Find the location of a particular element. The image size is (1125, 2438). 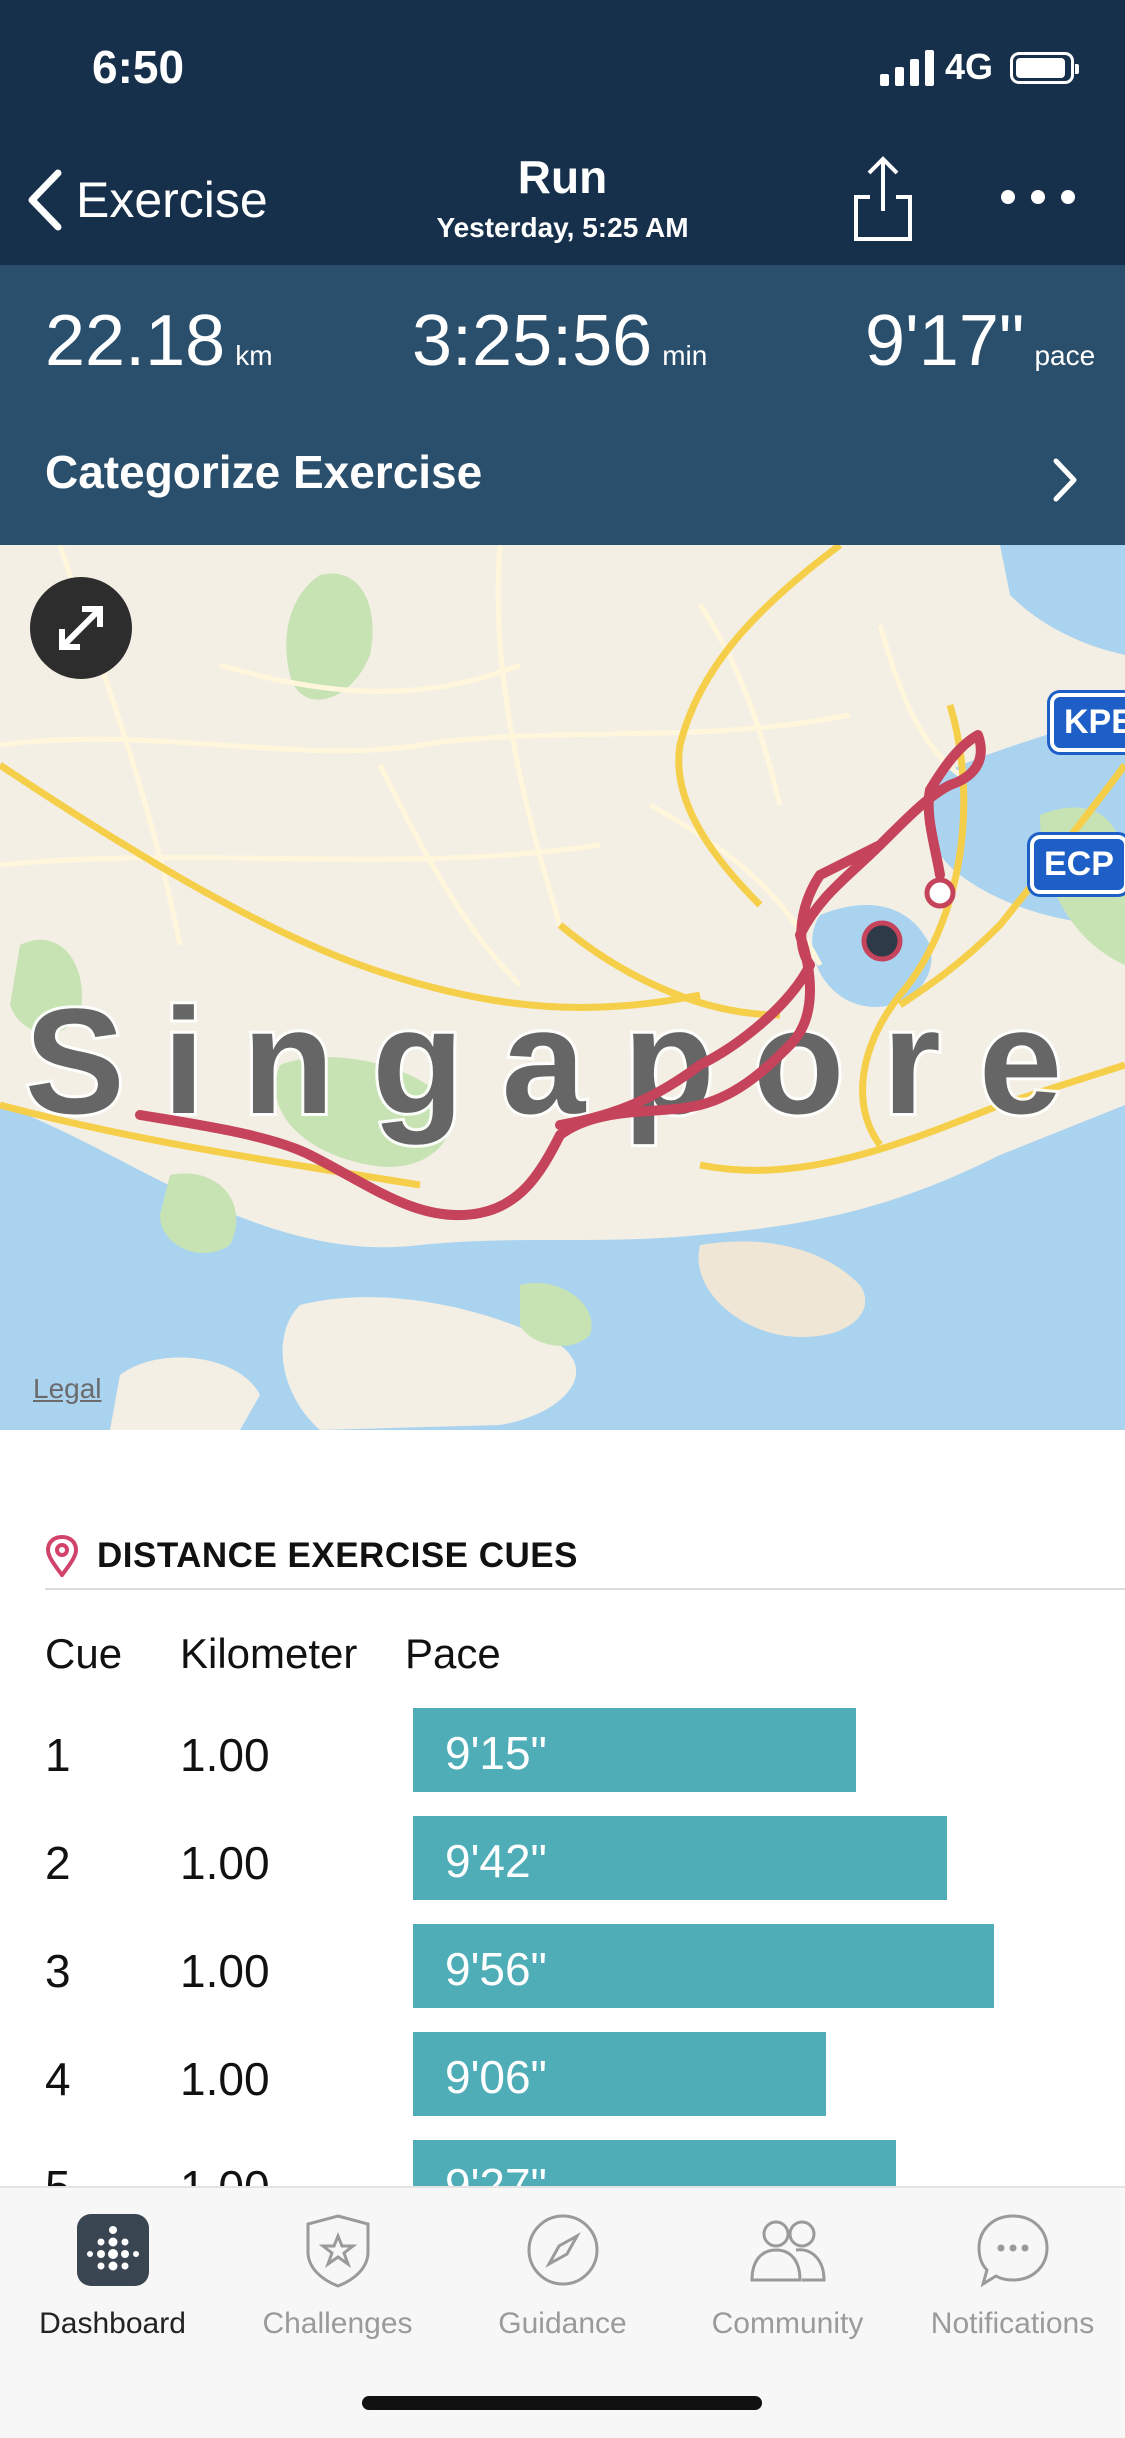

share-icon is located at coordinates (883, 198).